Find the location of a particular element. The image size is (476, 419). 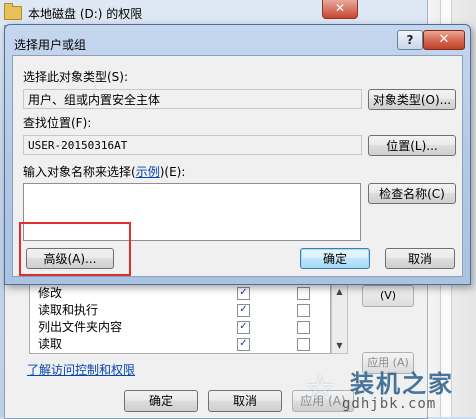

permissions-edit-button: (V) is located at coordinates (388, 296).